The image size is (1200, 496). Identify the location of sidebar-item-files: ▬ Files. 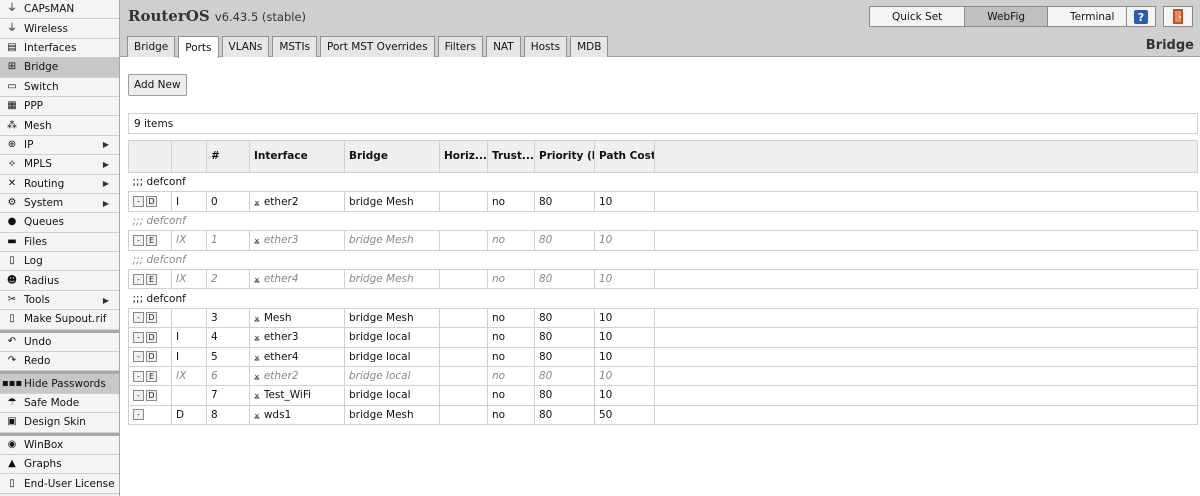
(59, 242).